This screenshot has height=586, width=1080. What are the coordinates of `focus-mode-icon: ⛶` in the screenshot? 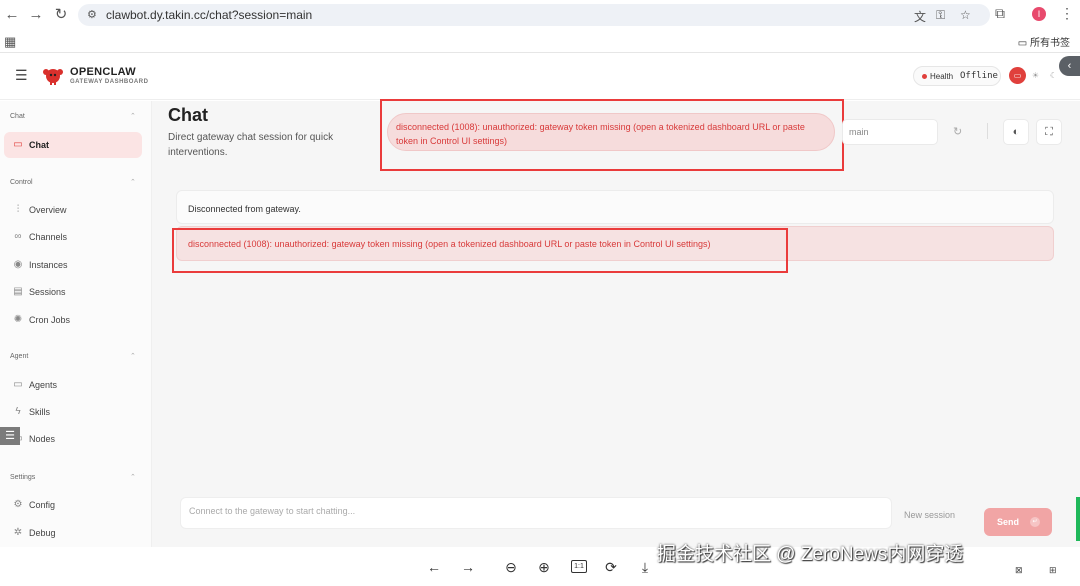 It's located at (1049, 132).